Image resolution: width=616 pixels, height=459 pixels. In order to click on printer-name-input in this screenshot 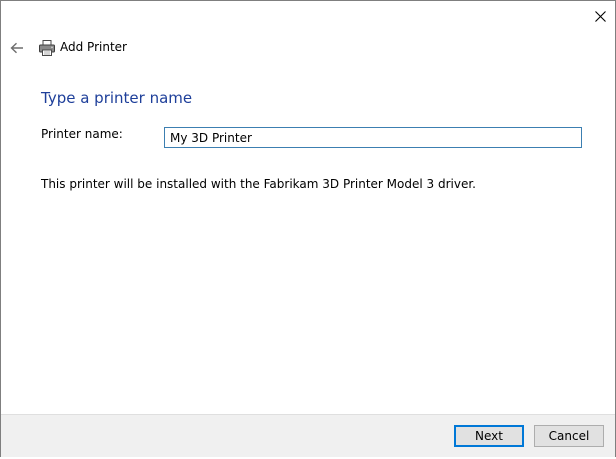, I will do `click(373, 137)`.